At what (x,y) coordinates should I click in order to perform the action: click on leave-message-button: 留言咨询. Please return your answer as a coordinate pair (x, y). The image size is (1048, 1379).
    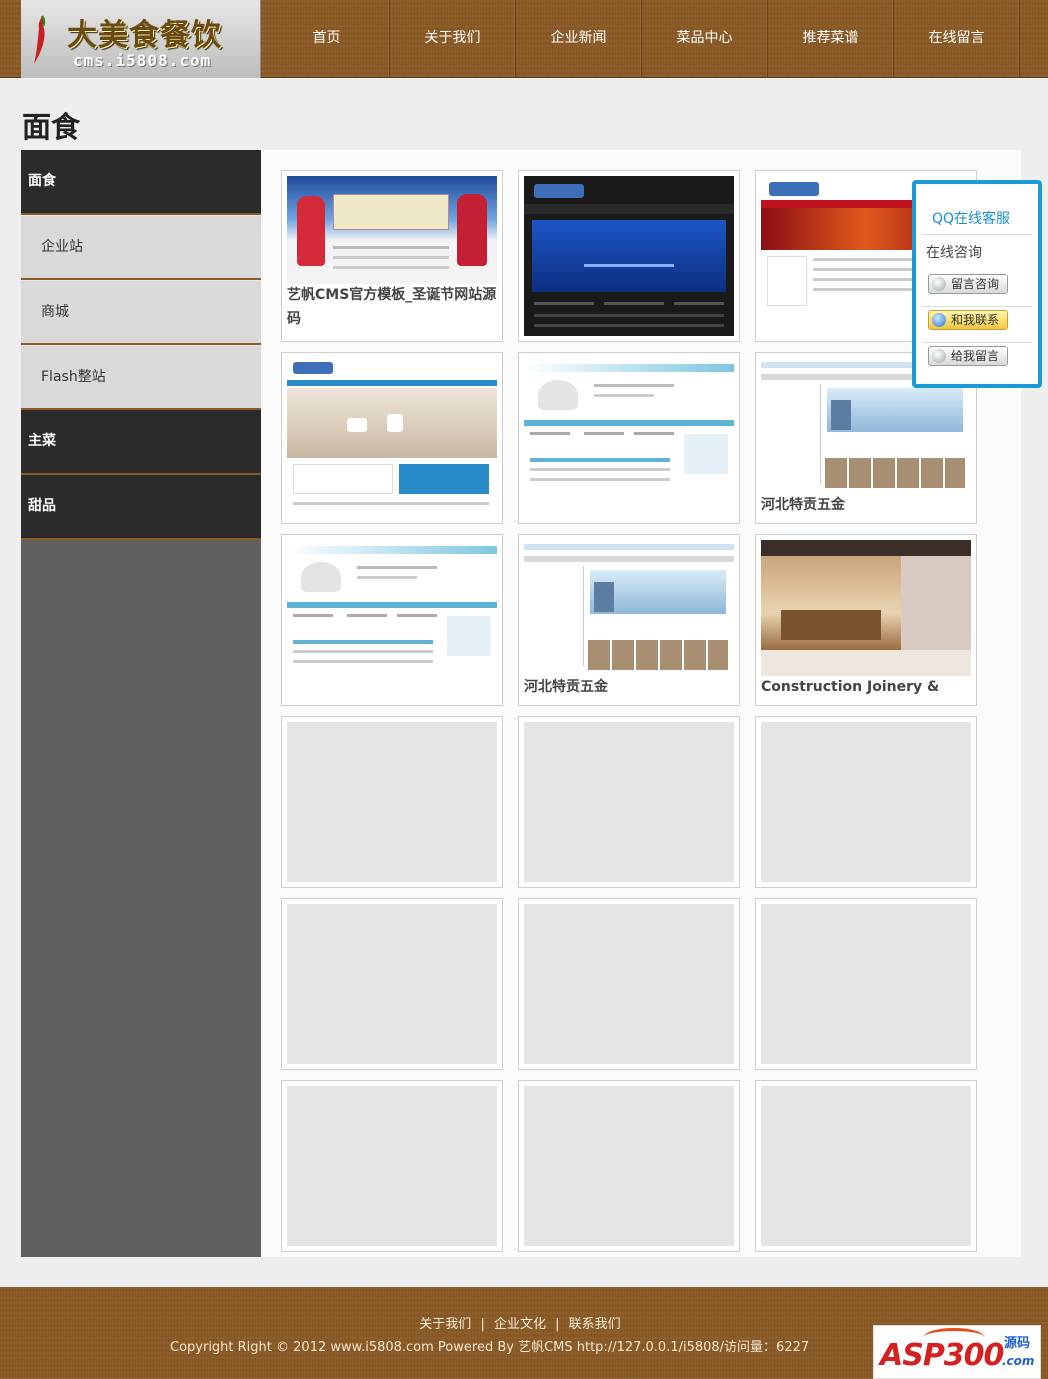
    Looking at the image, I should click on (968, 284).